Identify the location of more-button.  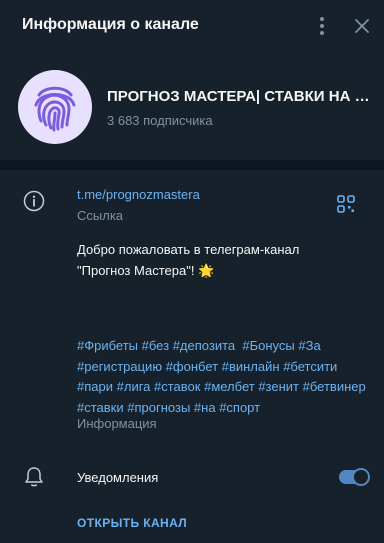
(322, 26).